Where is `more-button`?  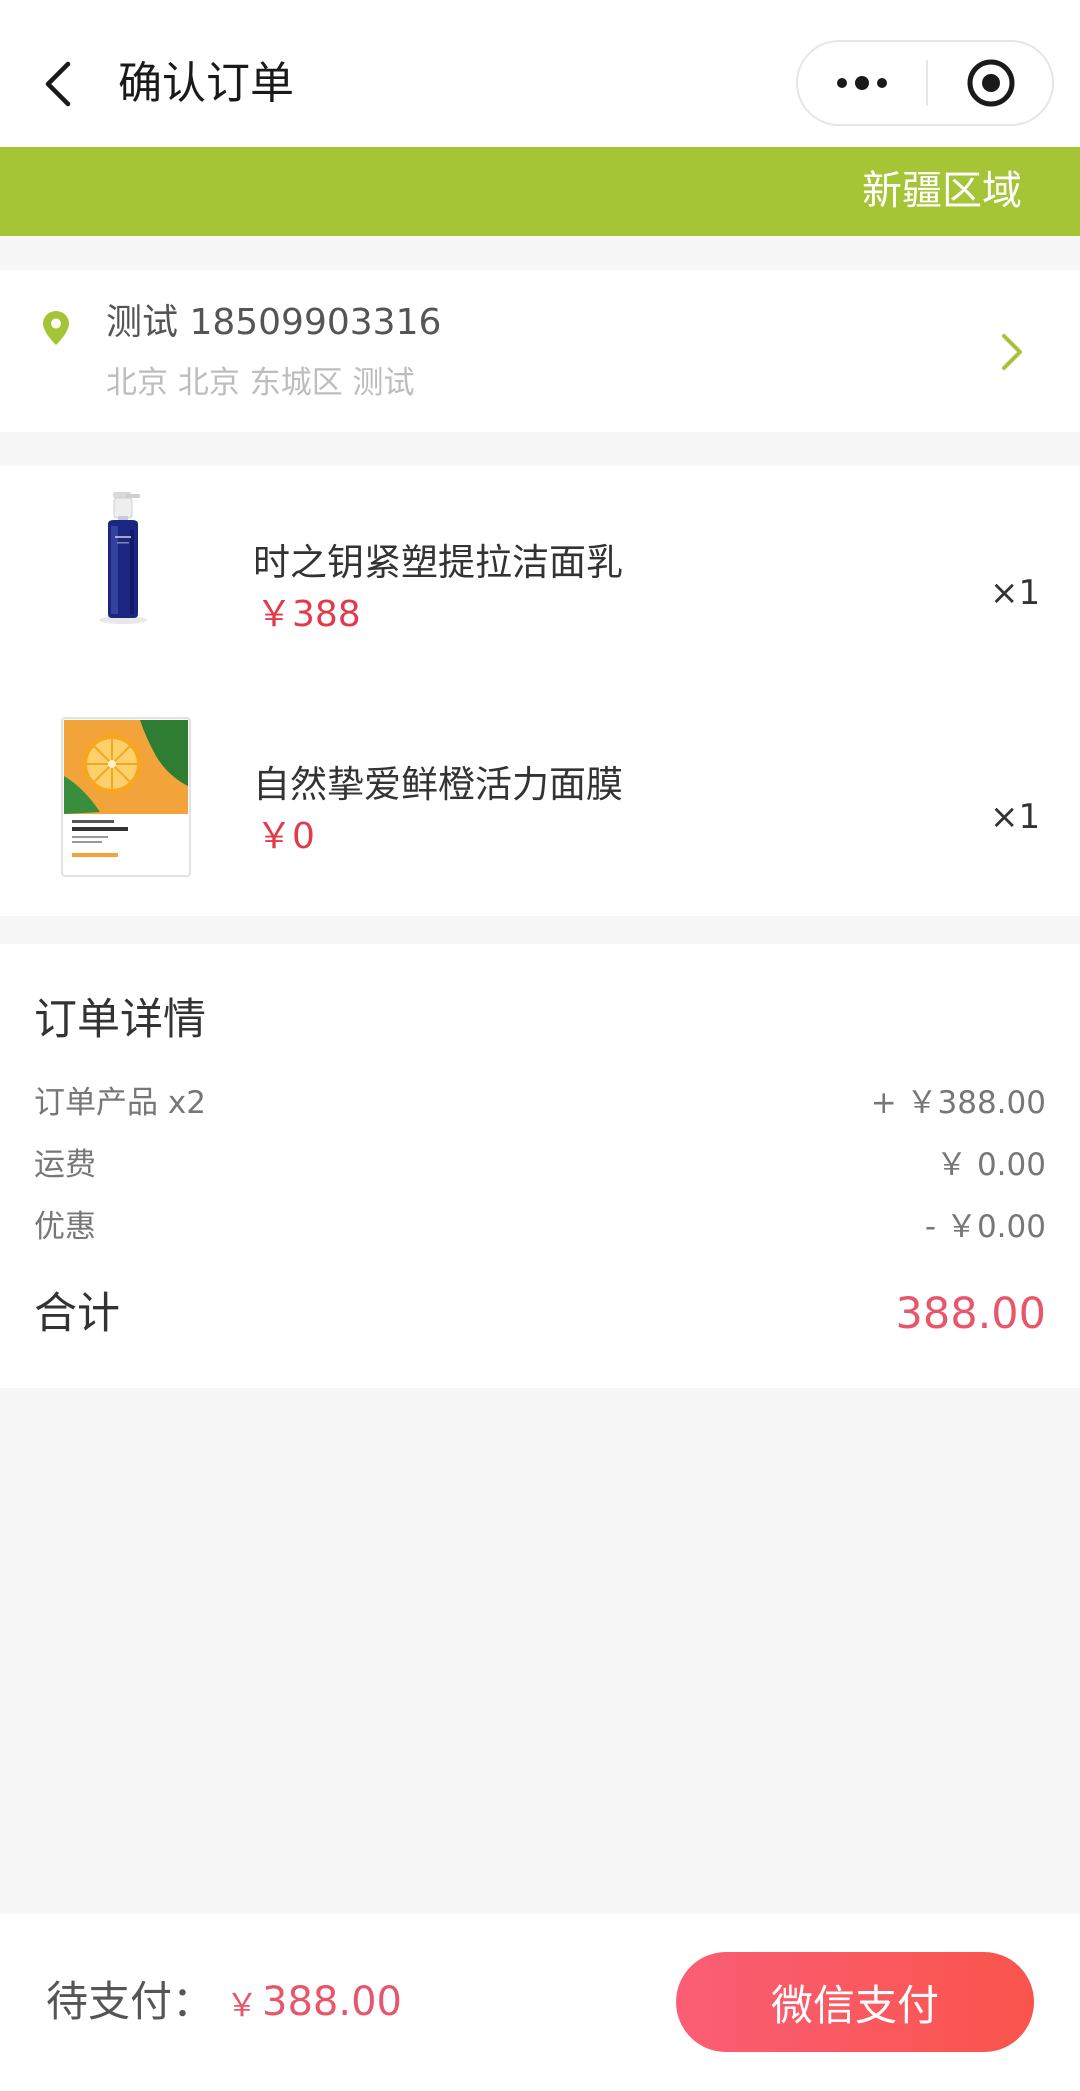 more-button is located at coordinates (862, 83).